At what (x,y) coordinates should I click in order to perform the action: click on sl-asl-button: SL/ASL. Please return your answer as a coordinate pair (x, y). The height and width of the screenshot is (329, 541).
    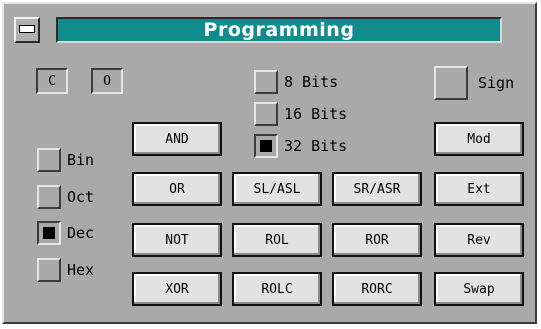
    Looking at the image, I should click on (277, 189).